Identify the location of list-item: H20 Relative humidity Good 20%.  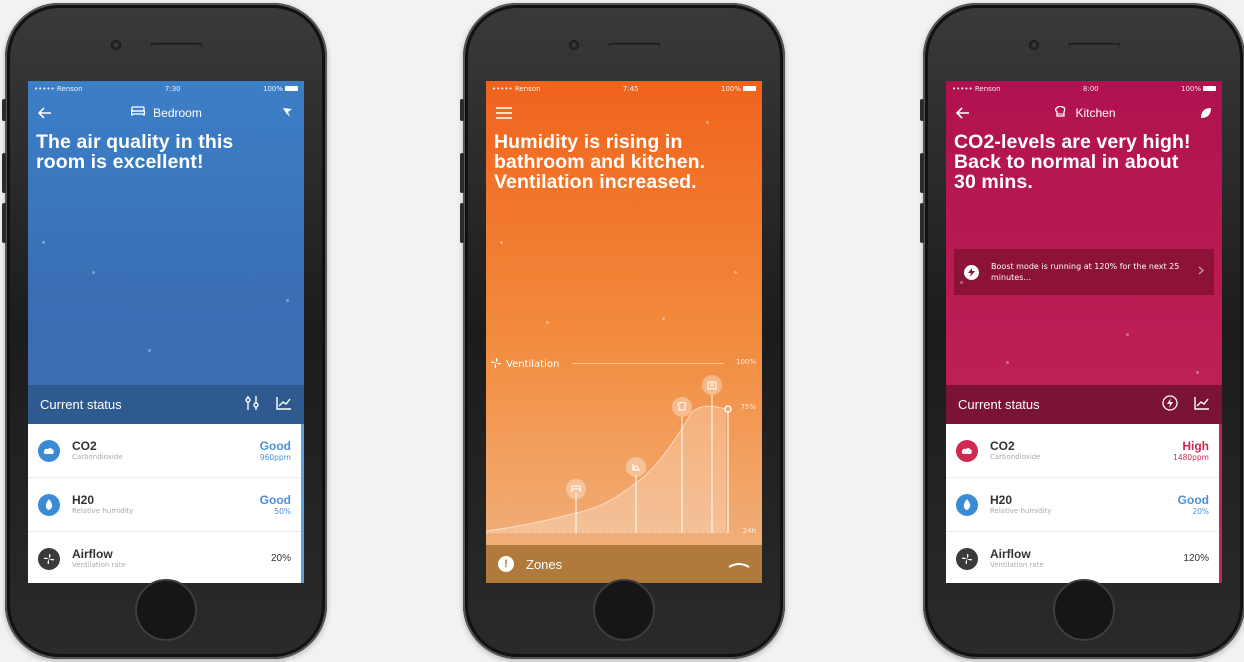
(1082, 505).